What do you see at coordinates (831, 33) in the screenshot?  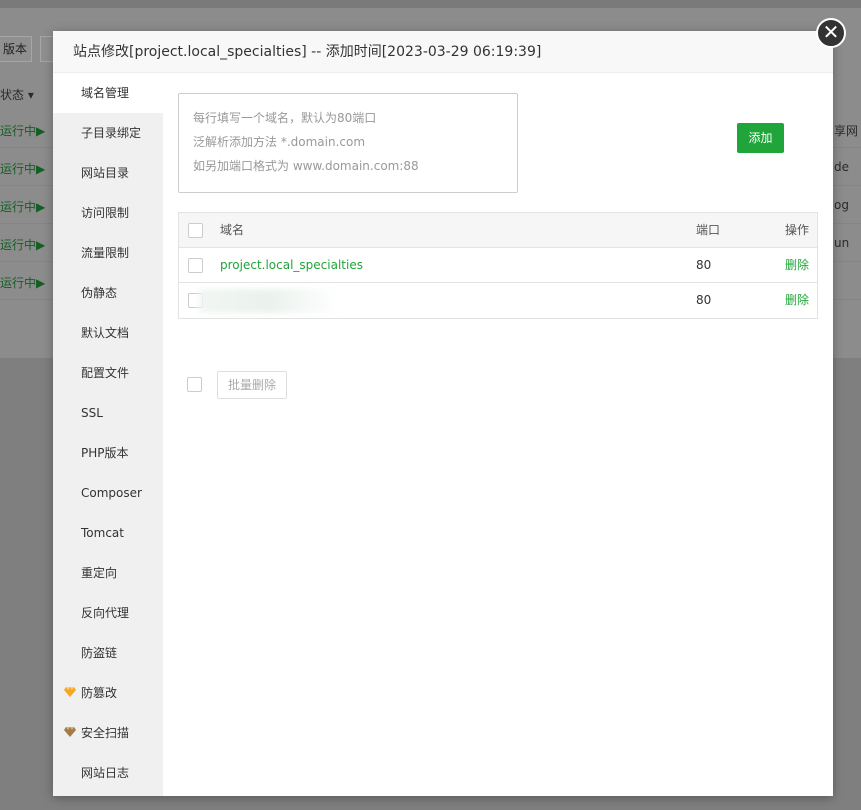 I see `close-icon: ✕` at bounding box center [831, 33].